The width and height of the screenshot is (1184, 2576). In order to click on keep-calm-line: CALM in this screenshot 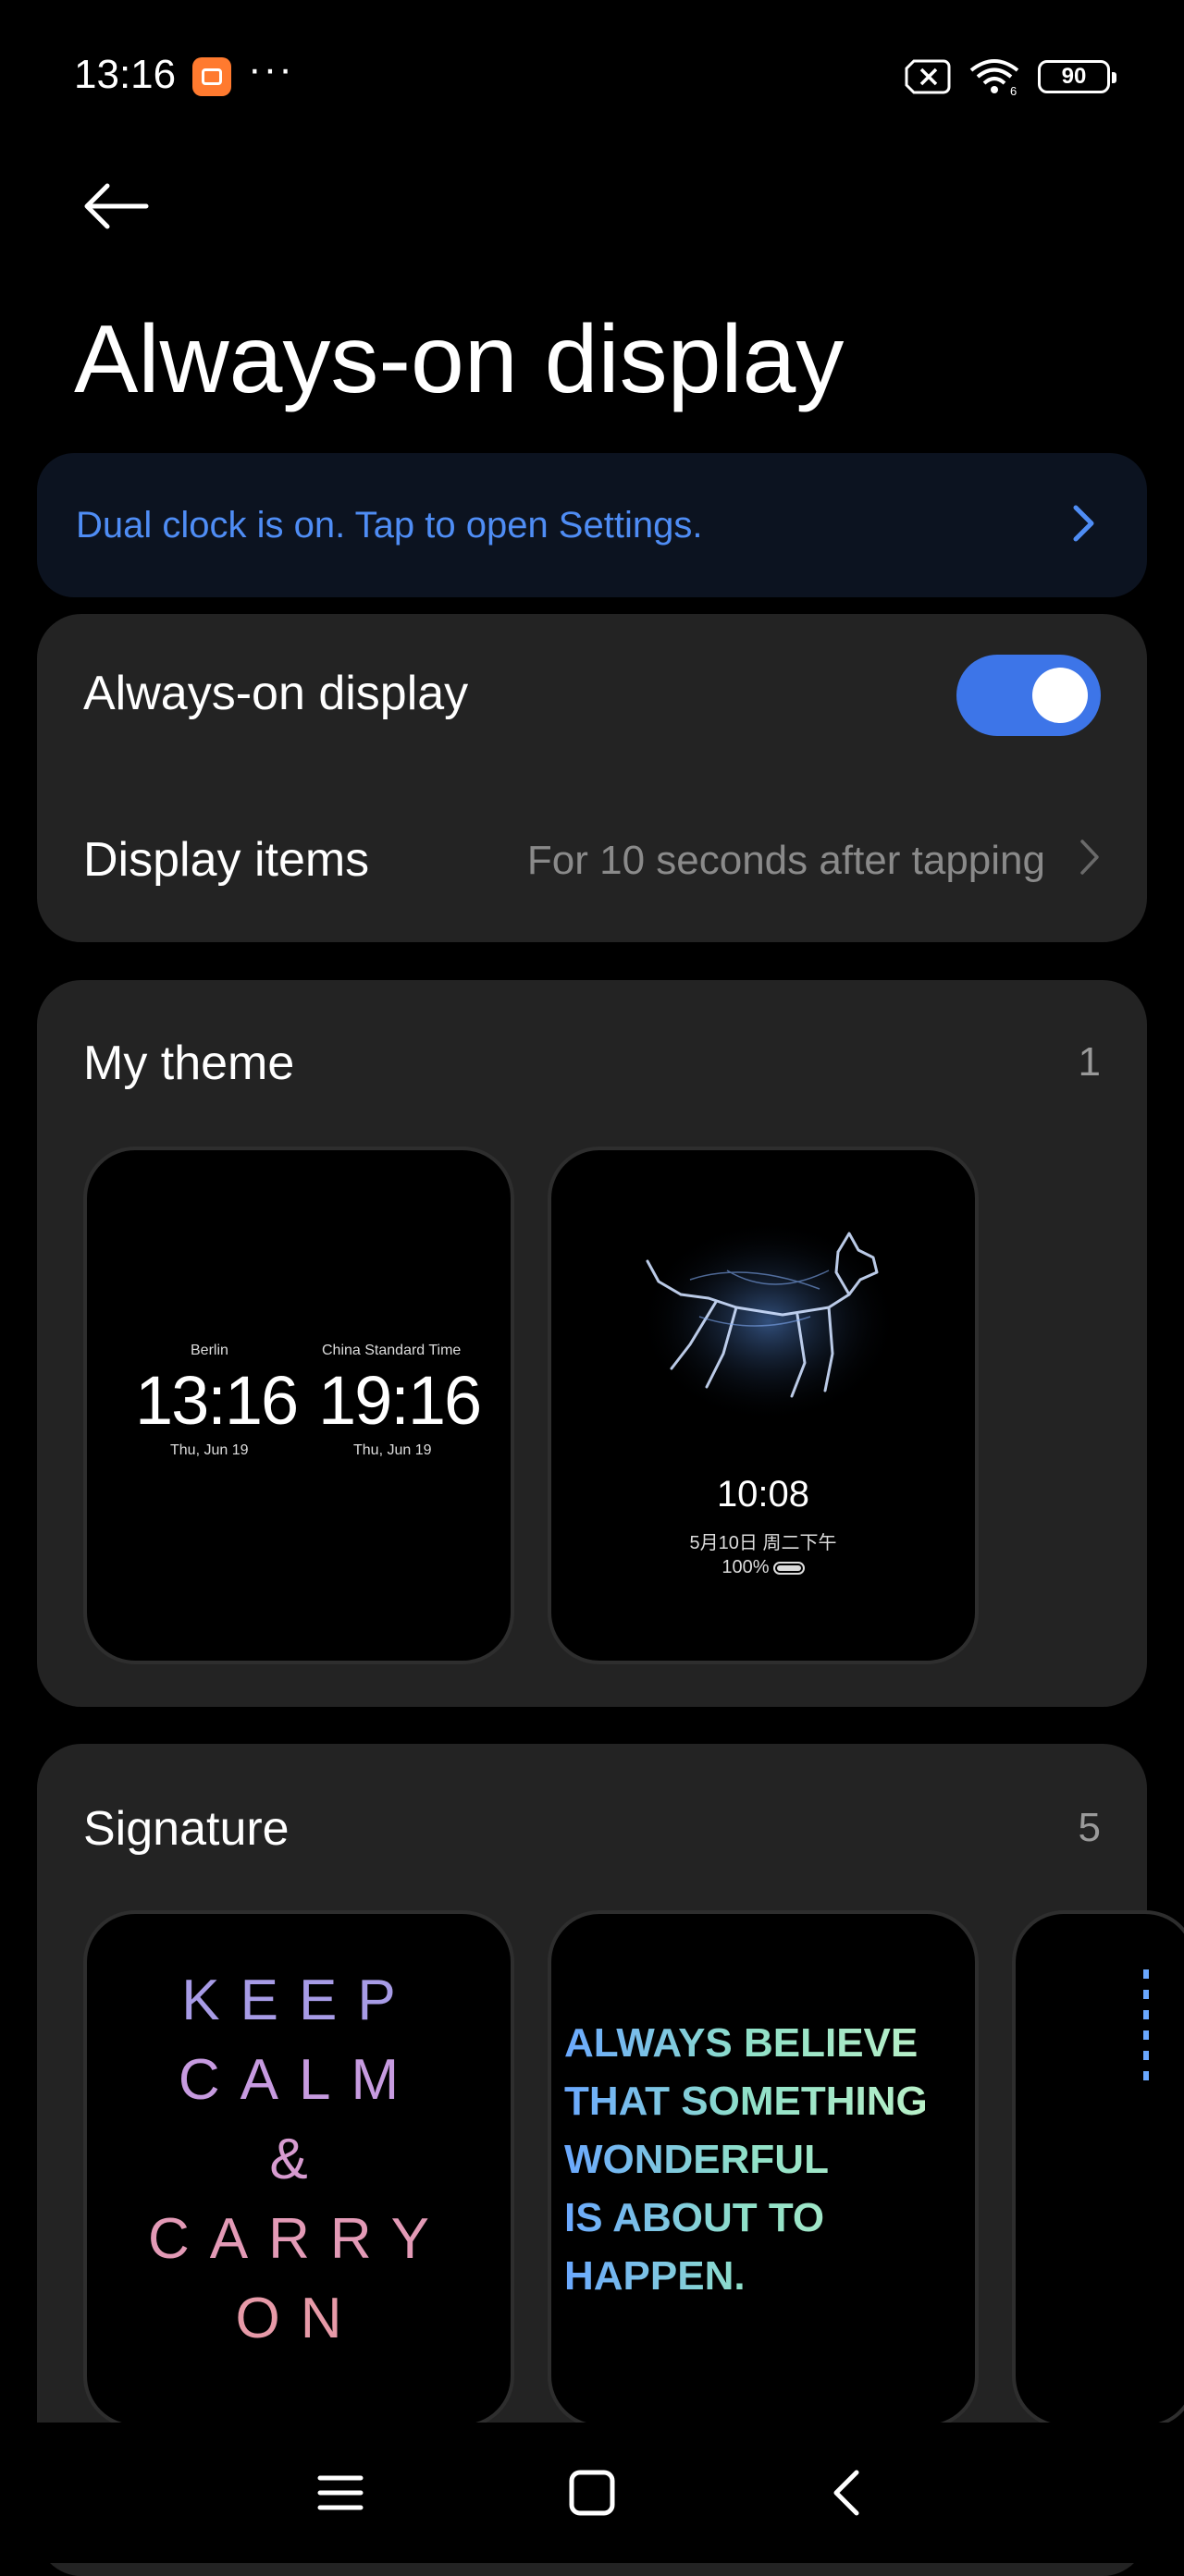, I will do `click(299, 2080)`.